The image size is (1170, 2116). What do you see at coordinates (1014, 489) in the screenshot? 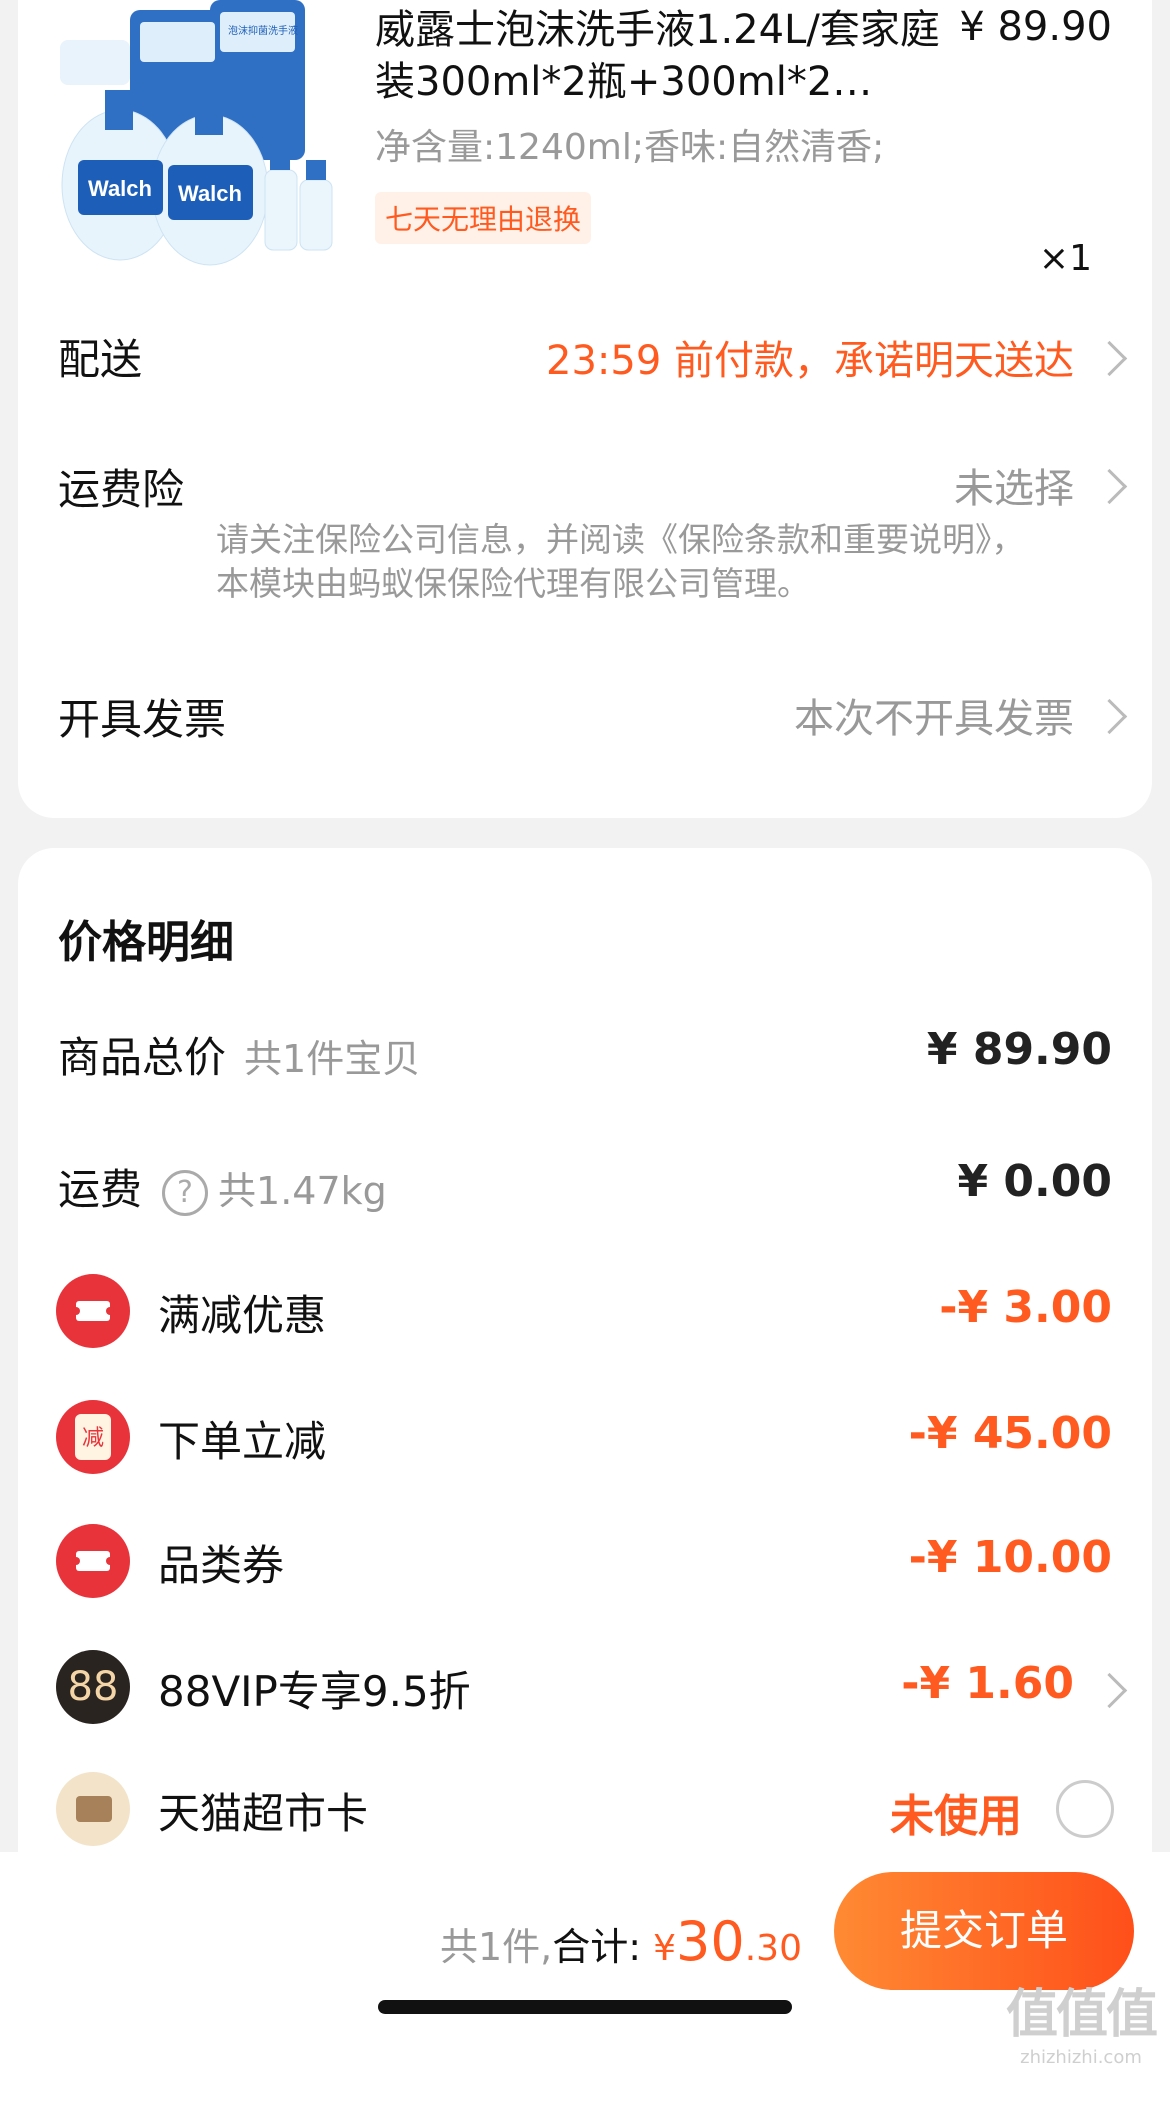
I see `insurance-value: 未选择` at bounding box center [1014, 489].